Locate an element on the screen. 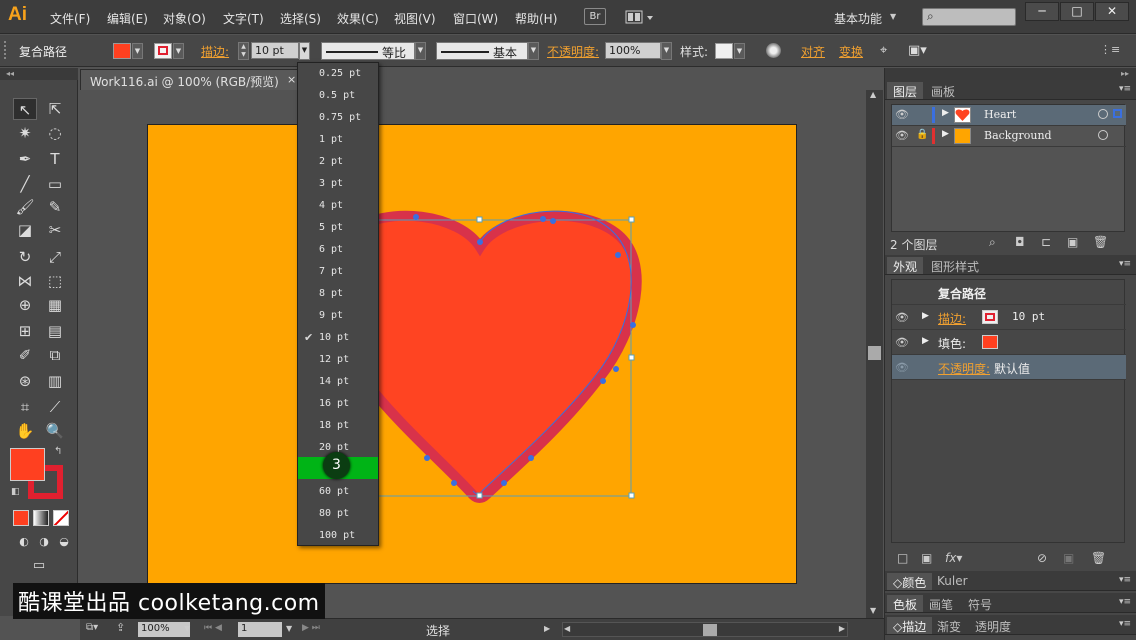  menu-effect: 效果(C) is located at coordinates (358, 18).